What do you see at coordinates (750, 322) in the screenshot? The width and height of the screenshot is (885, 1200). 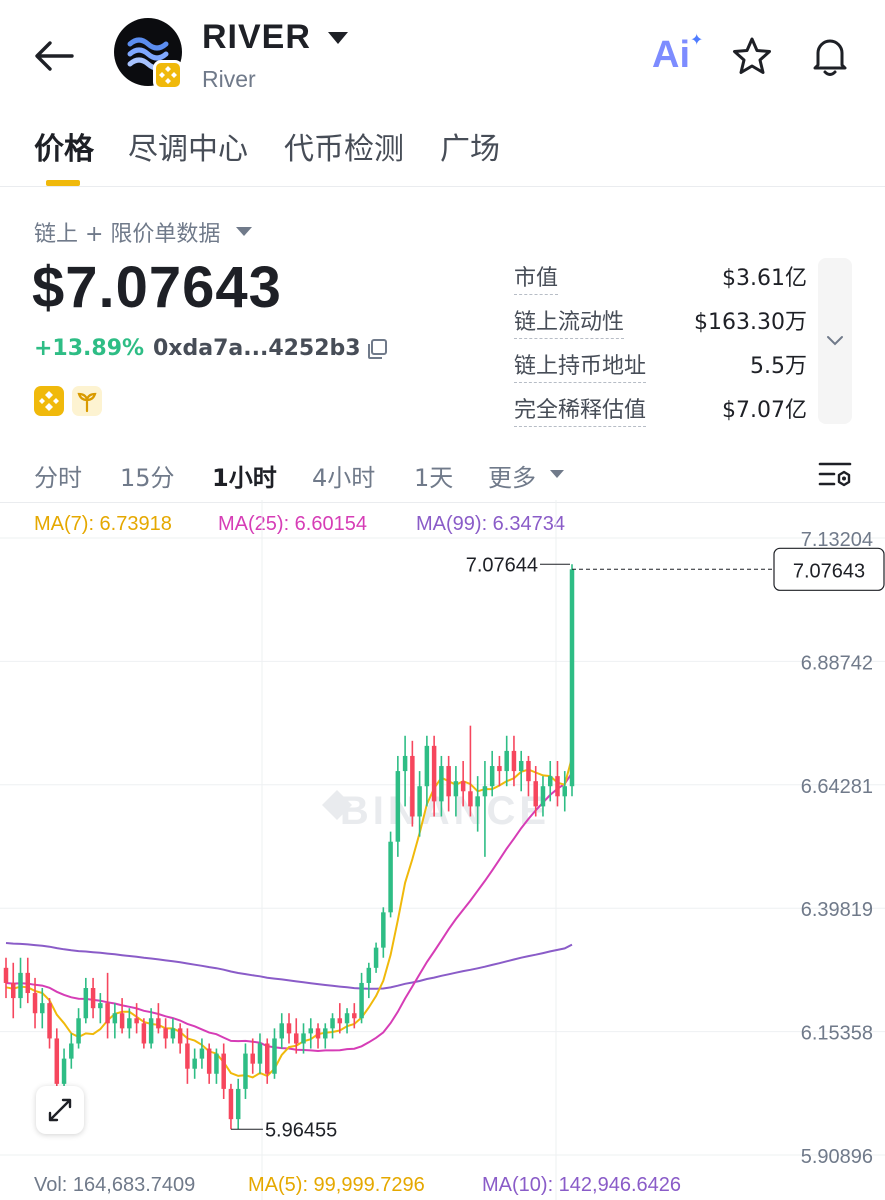 I see `stat-value-liquidity: $163.30万` at bounding box center [750, 322].